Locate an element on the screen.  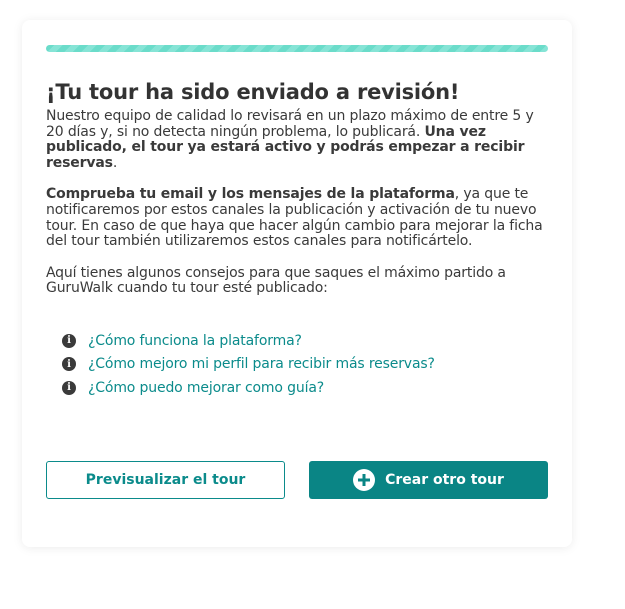
tip-item: i ¿Cómo funciona la plataforma? is located at coordinates (305, 341).